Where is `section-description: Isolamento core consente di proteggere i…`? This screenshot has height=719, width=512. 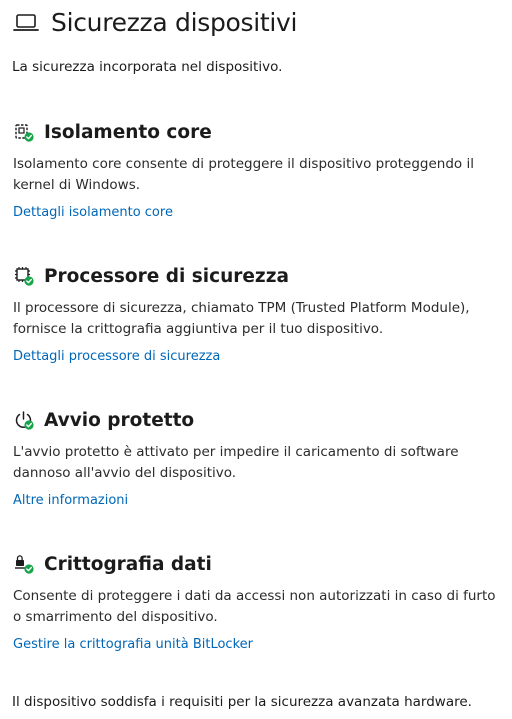
section-description: Isolamento core consente di proteggere i… is located at coordinates (243, 174).